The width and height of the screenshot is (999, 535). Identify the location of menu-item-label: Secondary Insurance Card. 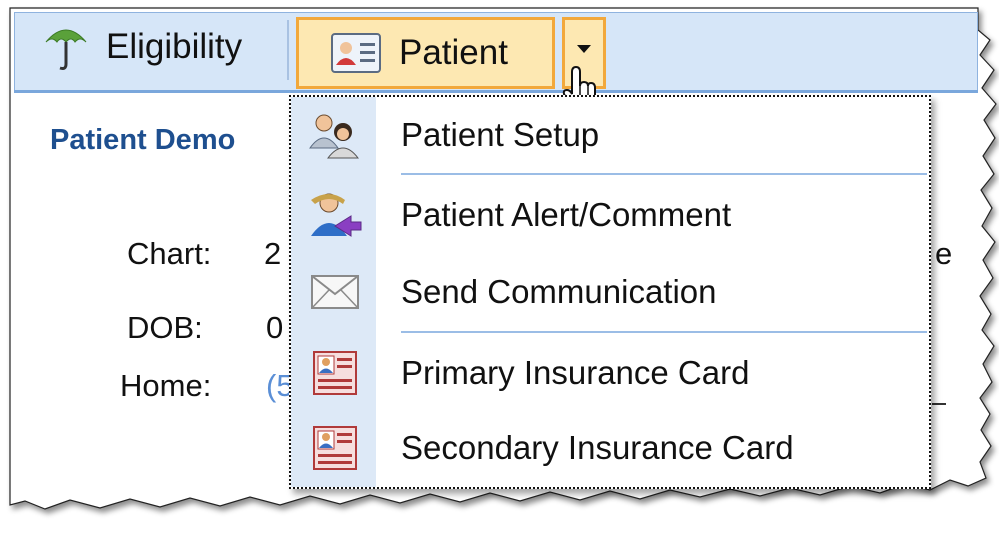
(597, 447).